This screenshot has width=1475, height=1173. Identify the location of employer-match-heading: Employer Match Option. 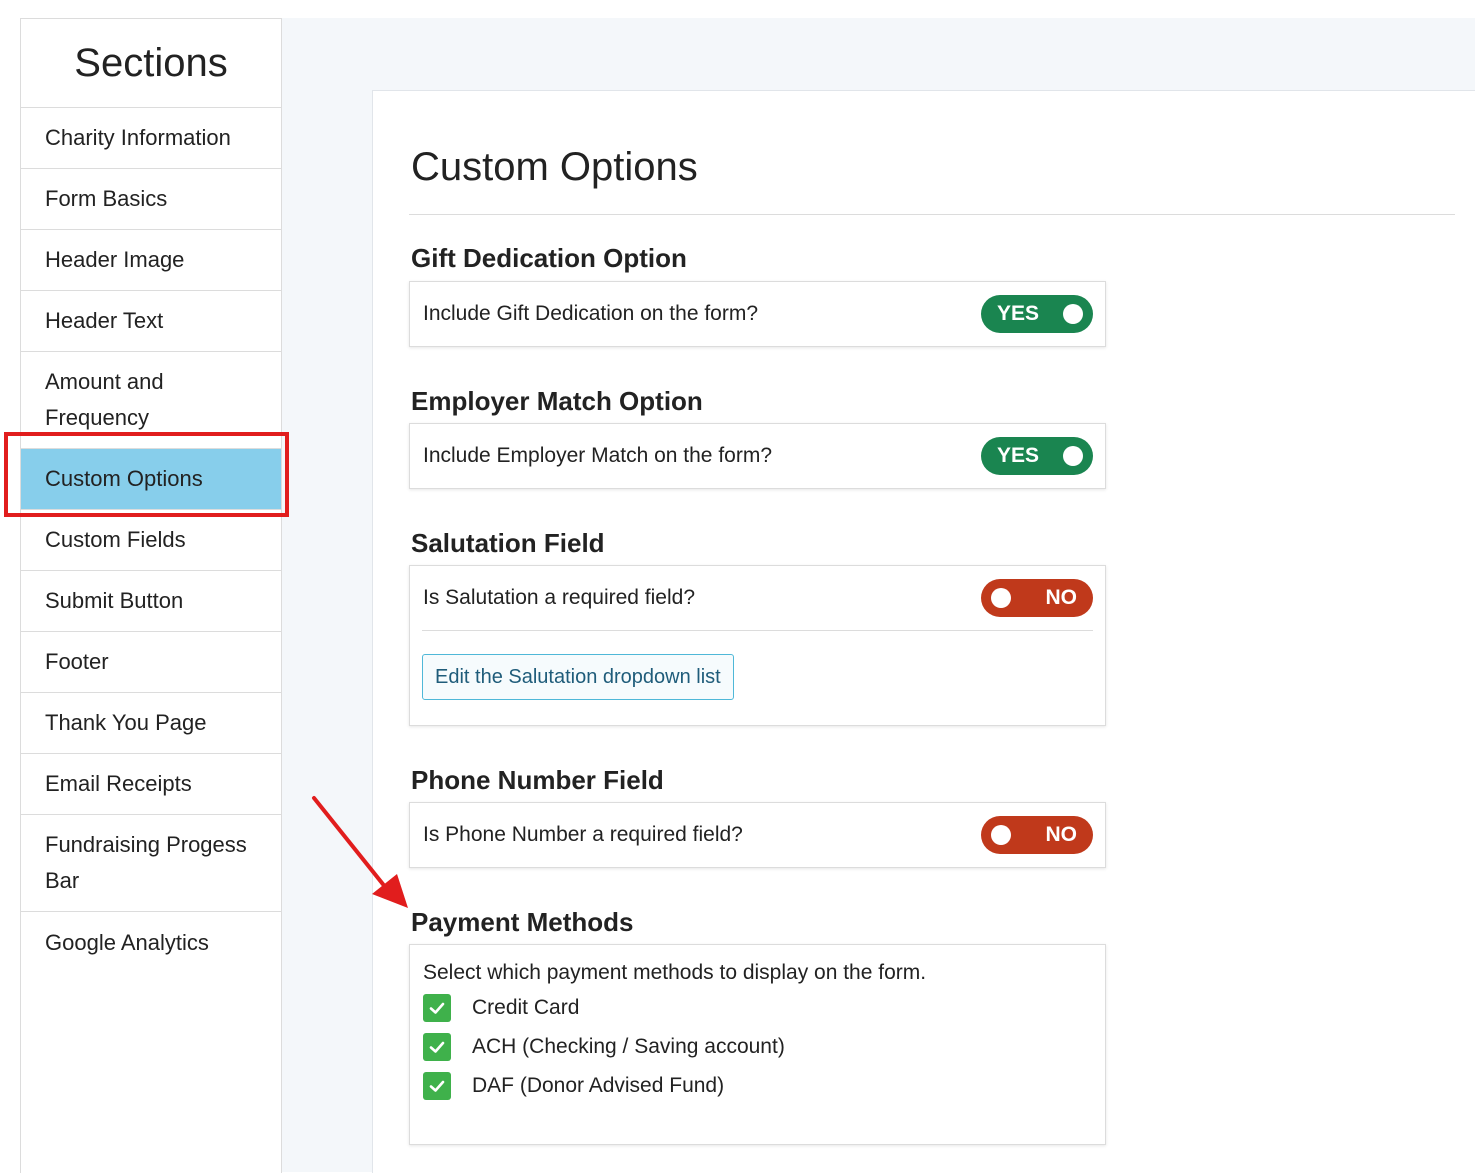
(557, 401).